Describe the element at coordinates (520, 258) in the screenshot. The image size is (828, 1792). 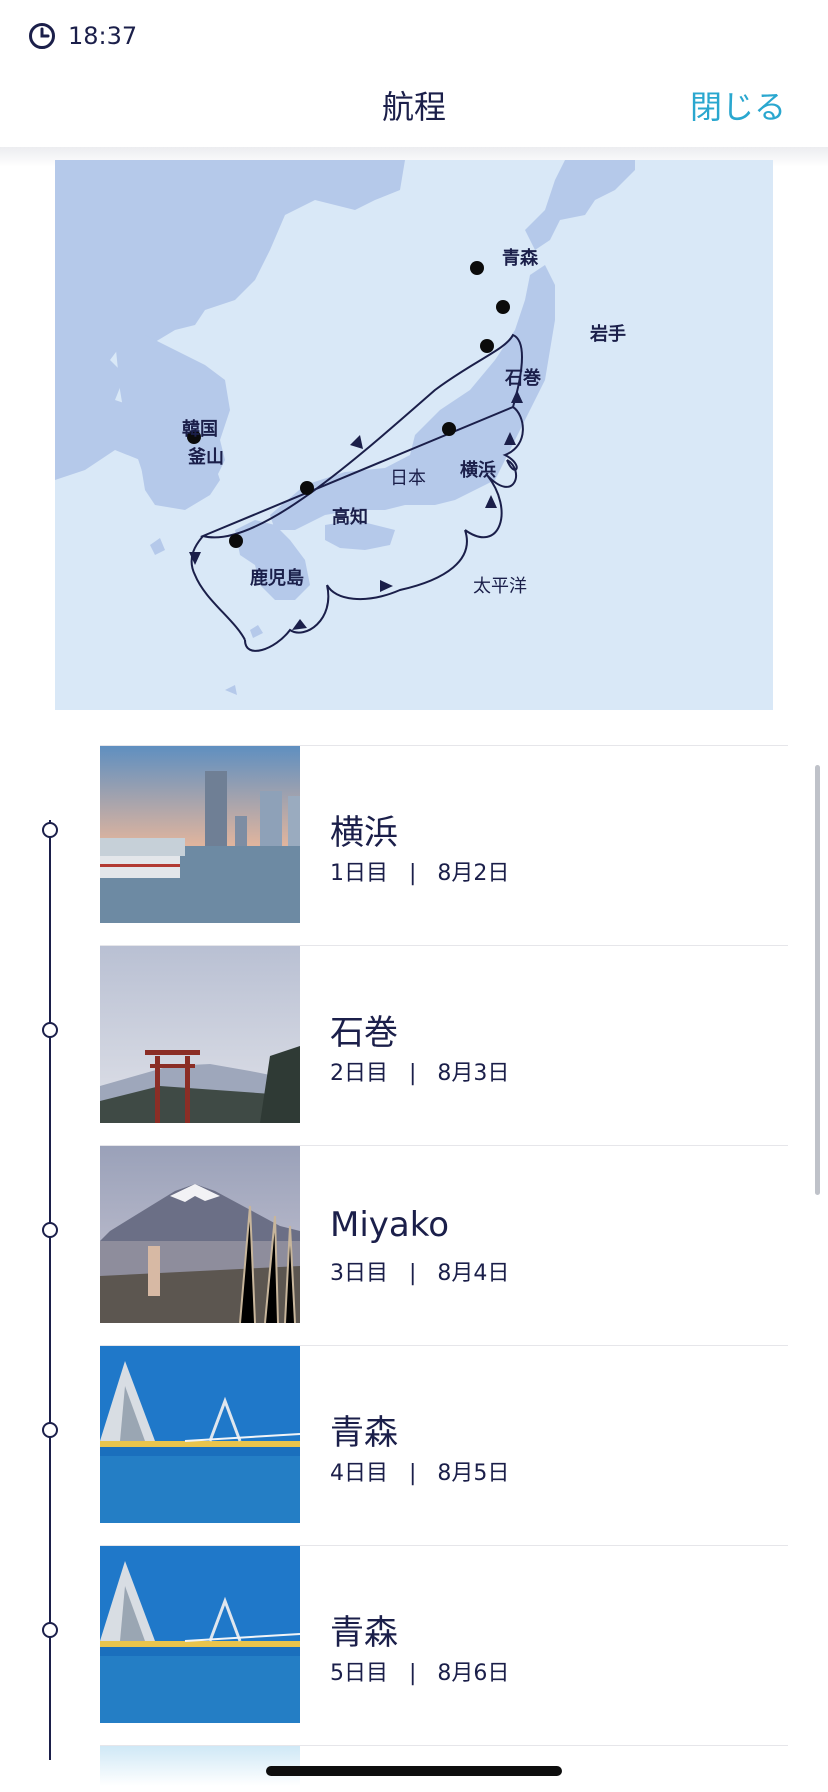
I see `map-label-aomori: 青森` at that location.